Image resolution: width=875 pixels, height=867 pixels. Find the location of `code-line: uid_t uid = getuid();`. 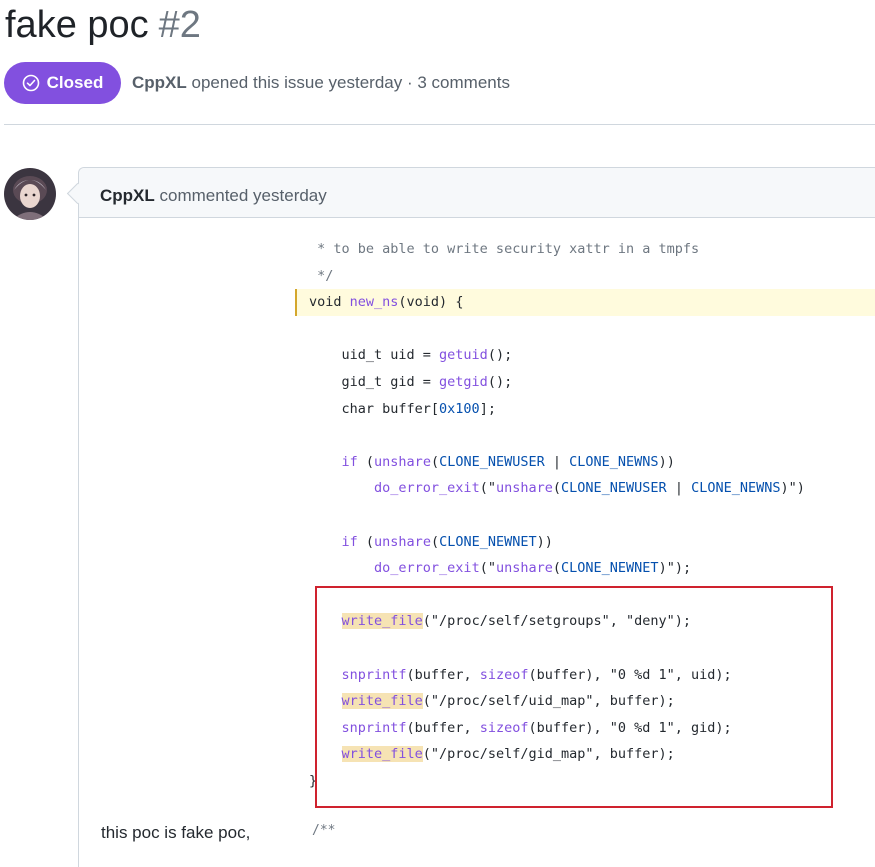

code-line: uid_t uid = getuid(); is located at coordinates (411, 355).